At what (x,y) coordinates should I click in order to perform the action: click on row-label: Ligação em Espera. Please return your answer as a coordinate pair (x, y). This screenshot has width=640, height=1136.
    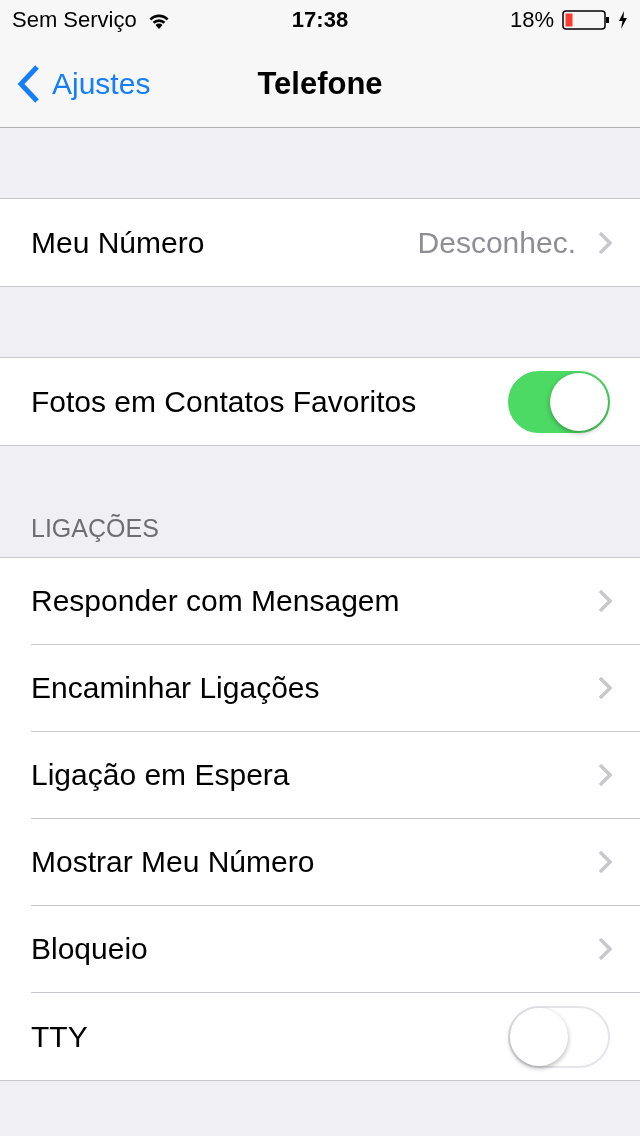
    Looking at the image, I should click on (161, 775).